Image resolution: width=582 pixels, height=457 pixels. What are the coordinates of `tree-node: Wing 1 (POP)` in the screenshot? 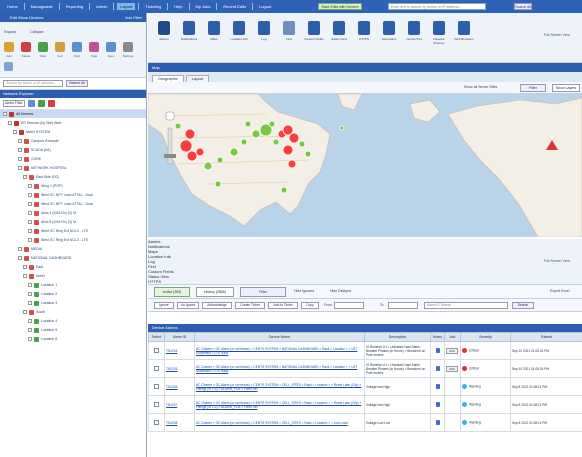 It's located at (45, 186).